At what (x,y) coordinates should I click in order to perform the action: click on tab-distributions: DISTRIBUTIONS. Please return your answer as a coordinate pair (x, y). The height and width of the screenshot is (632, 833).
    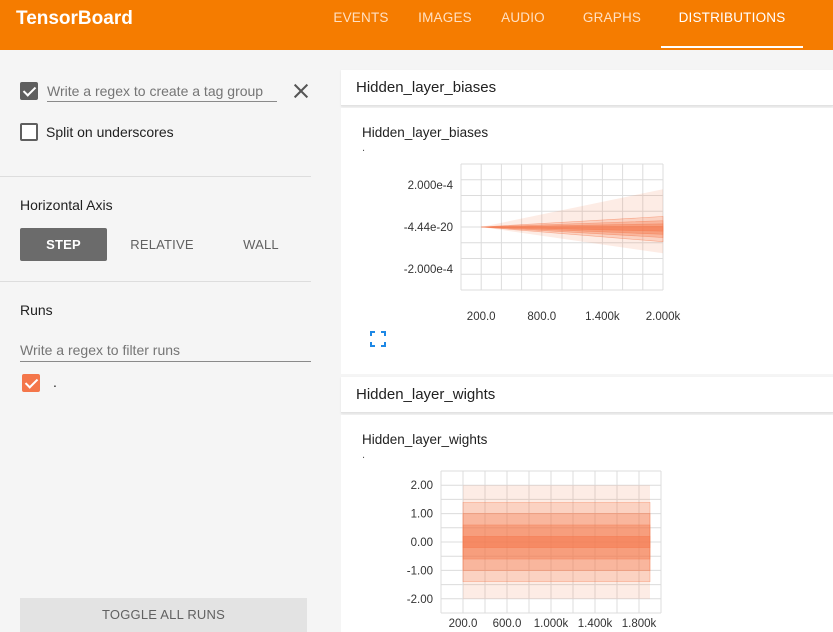
    Looking at the image, I should click on (732, 25).